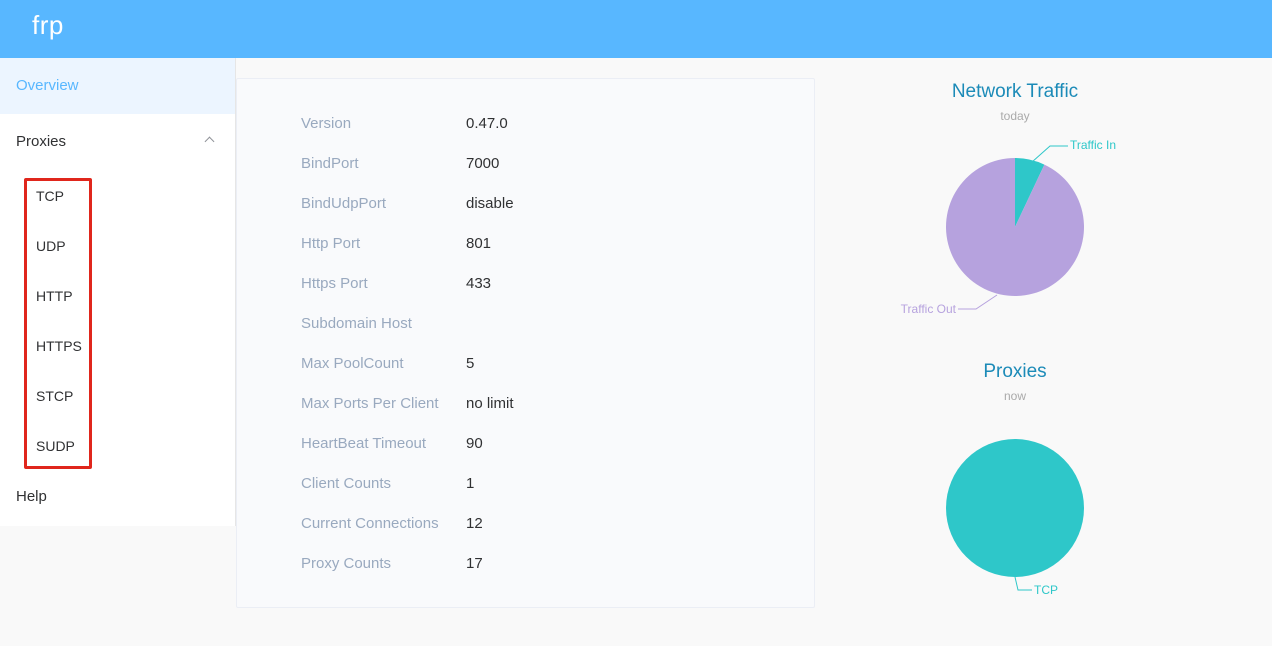 The image size is (1272, 646). Describe the element at coordinates (131, 211) in the screenshot. I see `sidebar-item-tcp: TCP` at that location.